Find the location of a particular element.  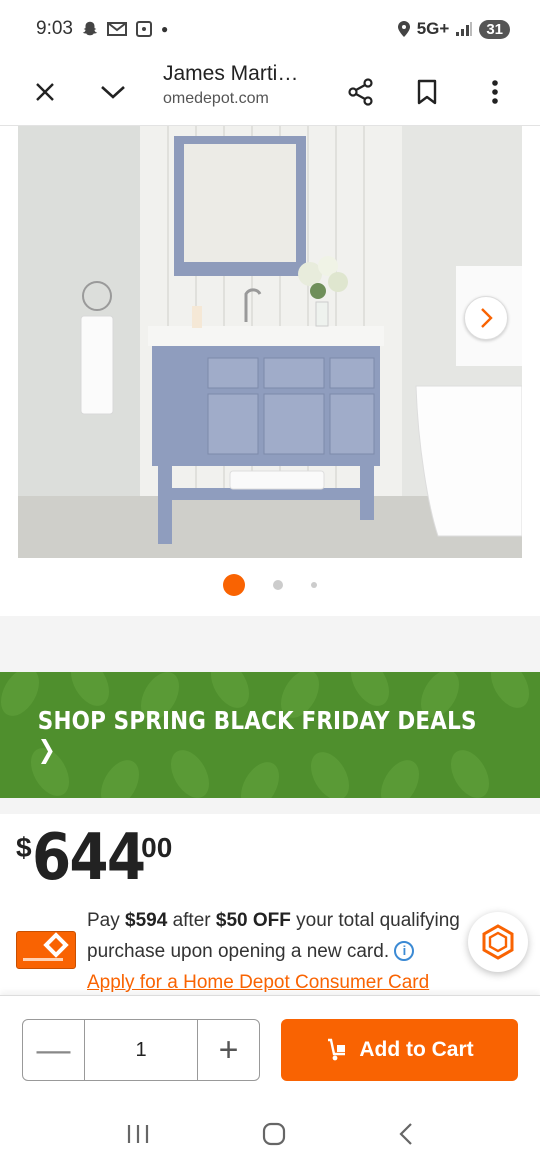

recent-apps-icon is located at coordinates (138, 1134).